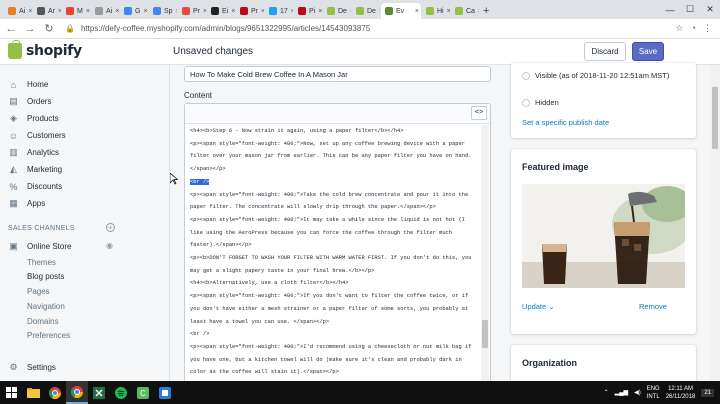 The width and height of the screenshot is (720, 404). Describe the element at coordinates (31, 367) in the screenshot. I see `sidebar-item-settings: ⚙ Settings` at that location.